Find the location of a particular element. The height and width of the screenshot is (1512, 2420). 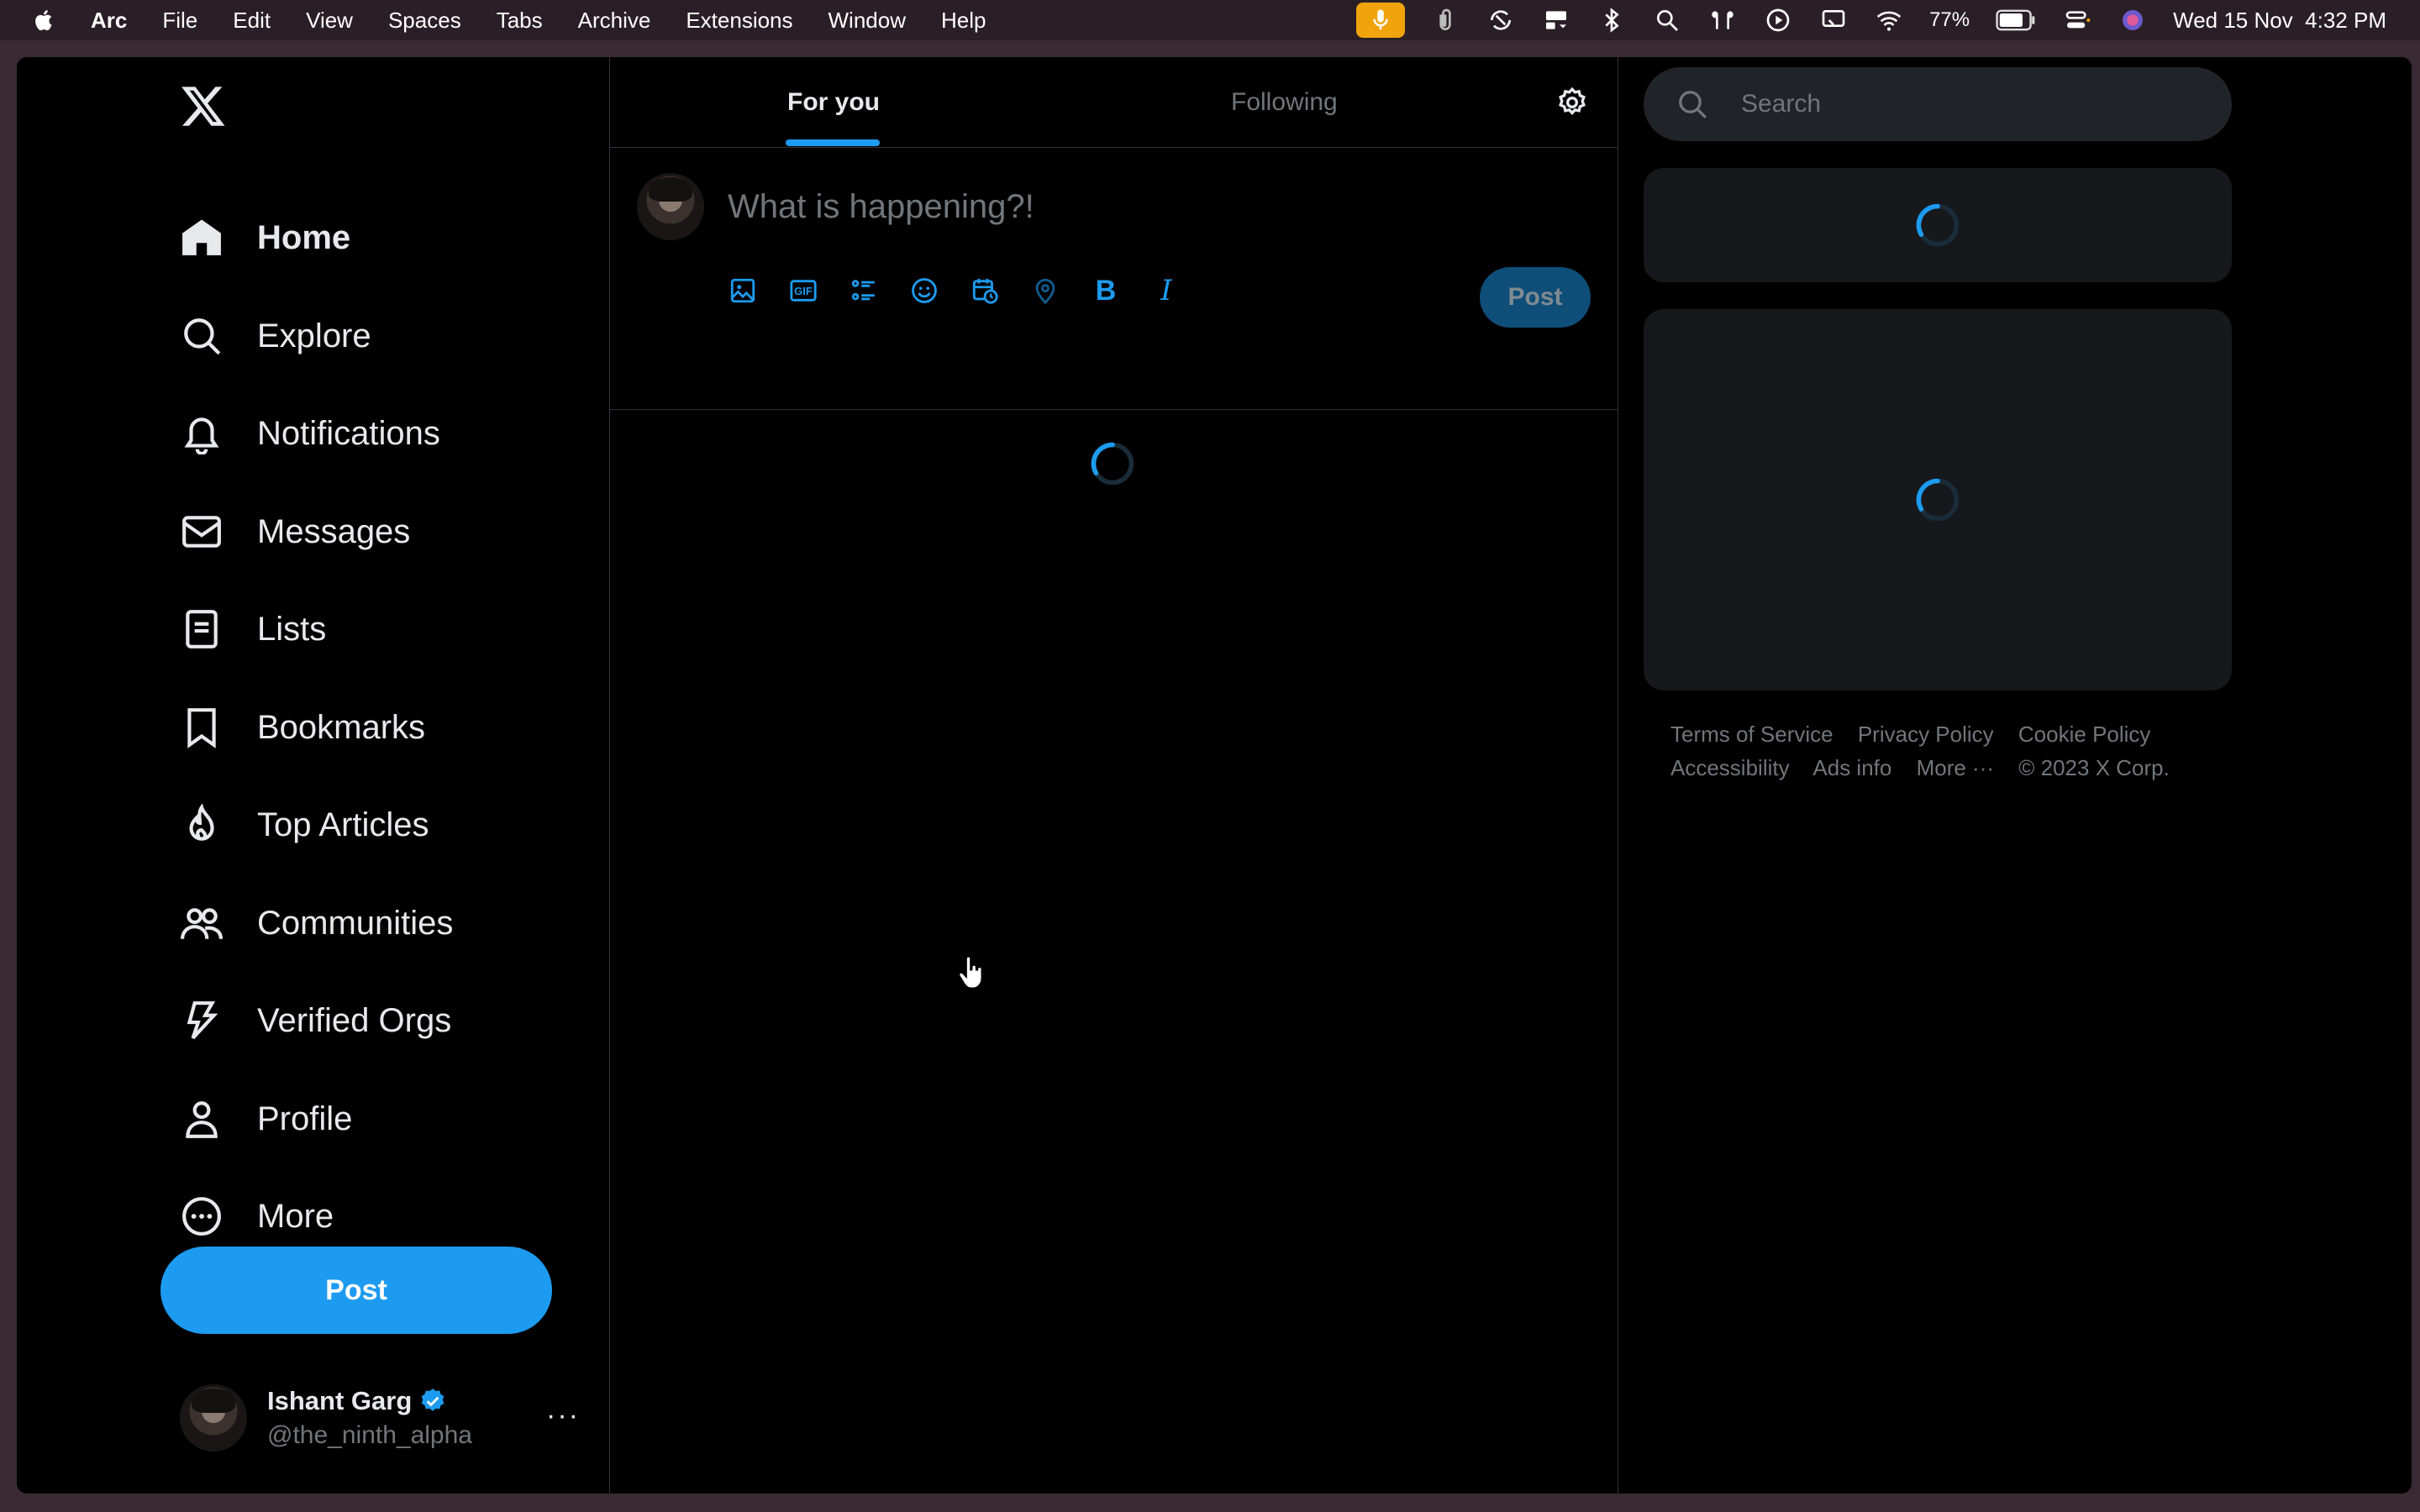

battery-percent: 77% is located at coordinates (1949, 19).